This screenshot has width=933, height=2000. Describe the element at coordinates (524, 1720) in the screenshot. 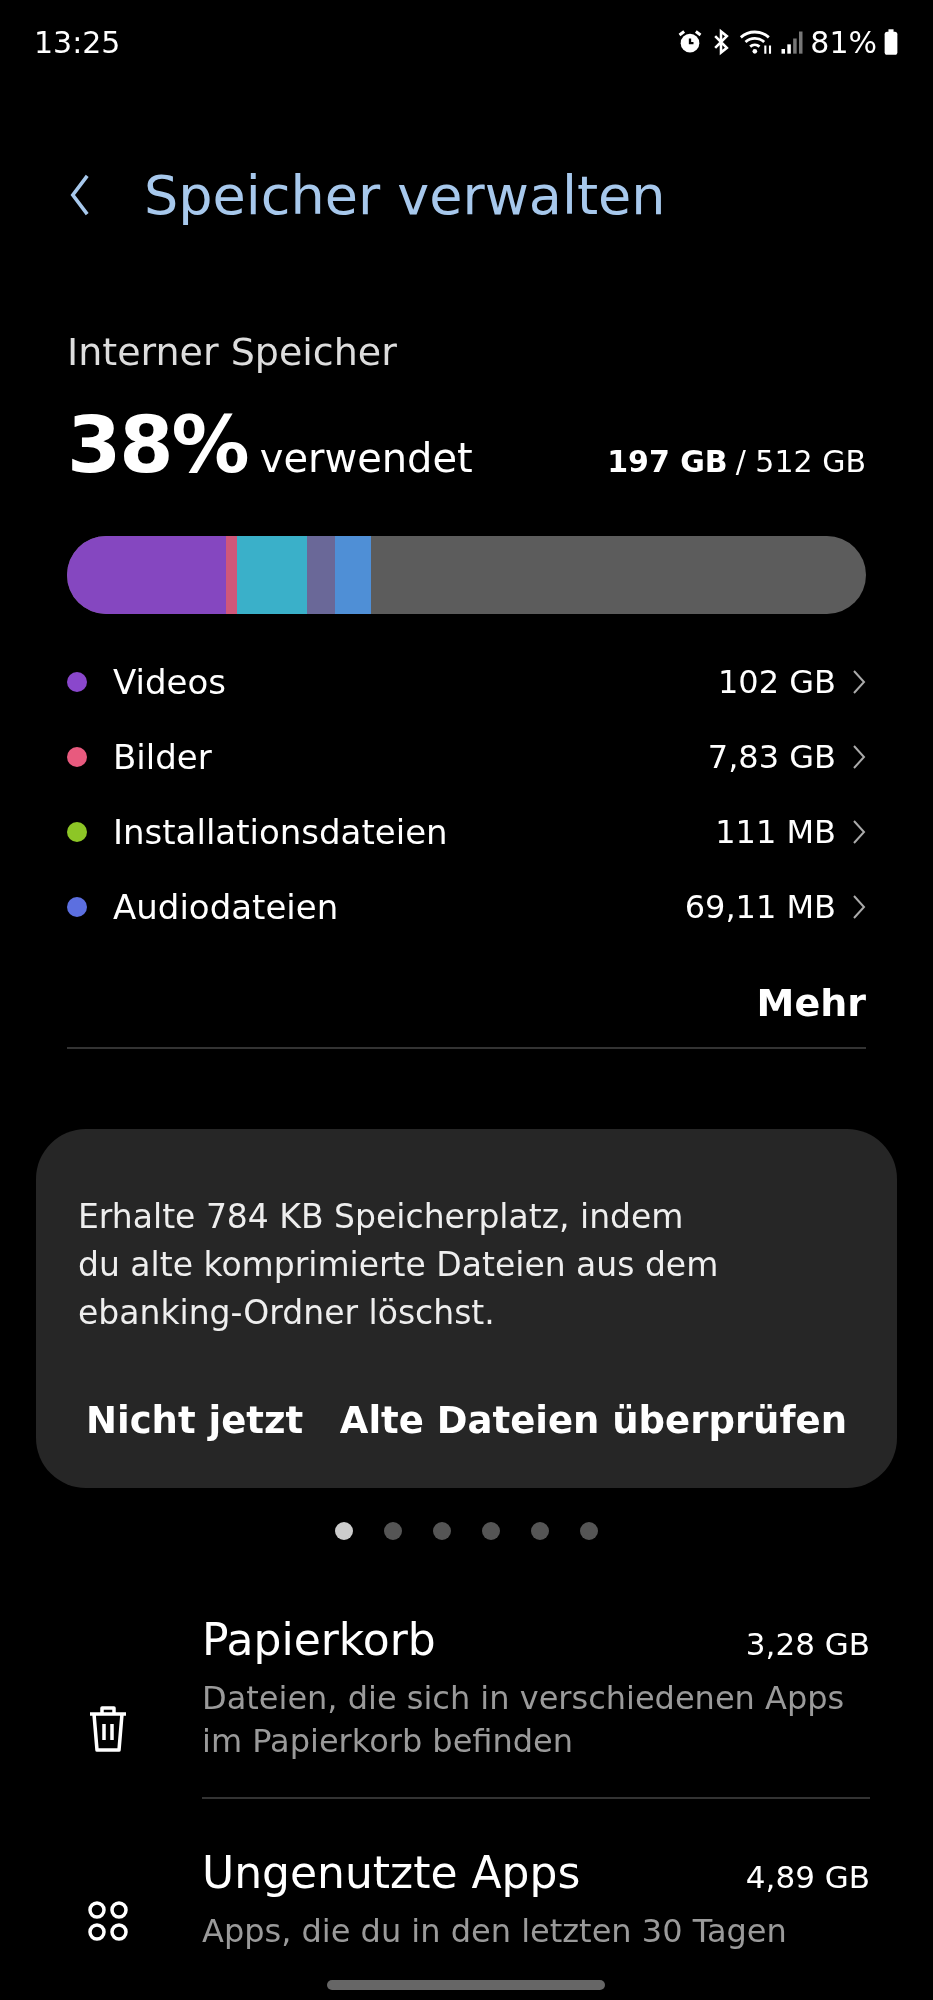

I see `item-description: Dateien, die sich in verschiedenen Apps im Papierkorb befinden` at that location.